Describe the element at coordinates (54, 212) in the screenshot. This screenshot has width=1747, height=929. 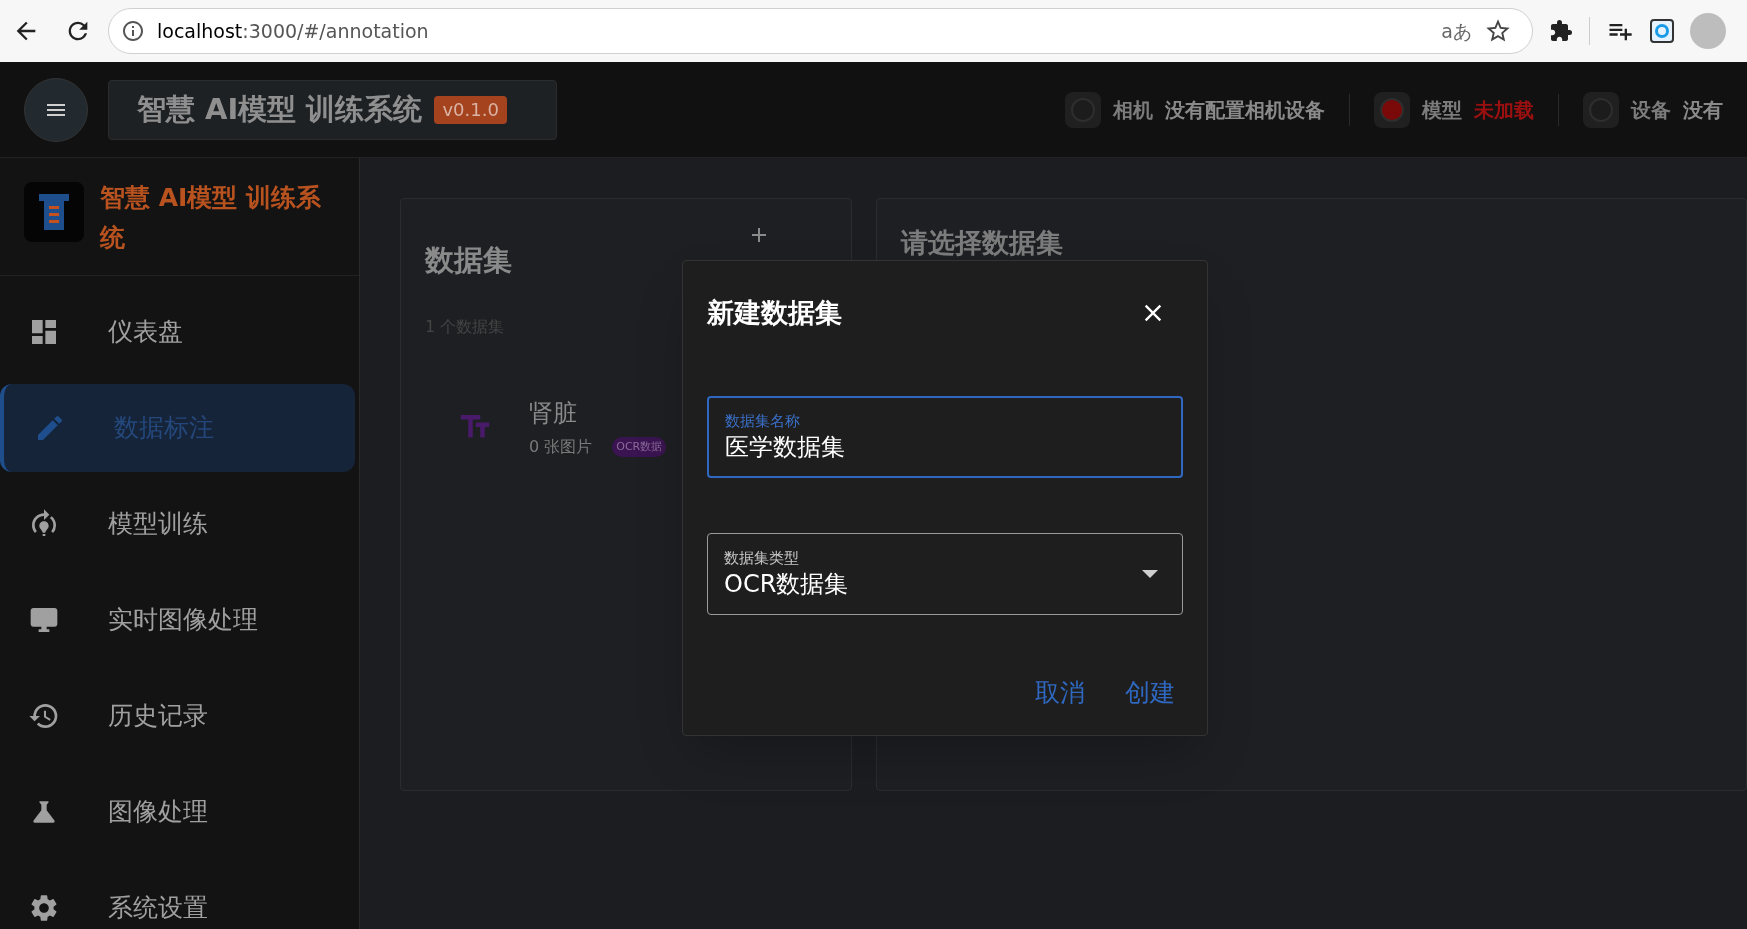
I see `logo-icon` at that location.